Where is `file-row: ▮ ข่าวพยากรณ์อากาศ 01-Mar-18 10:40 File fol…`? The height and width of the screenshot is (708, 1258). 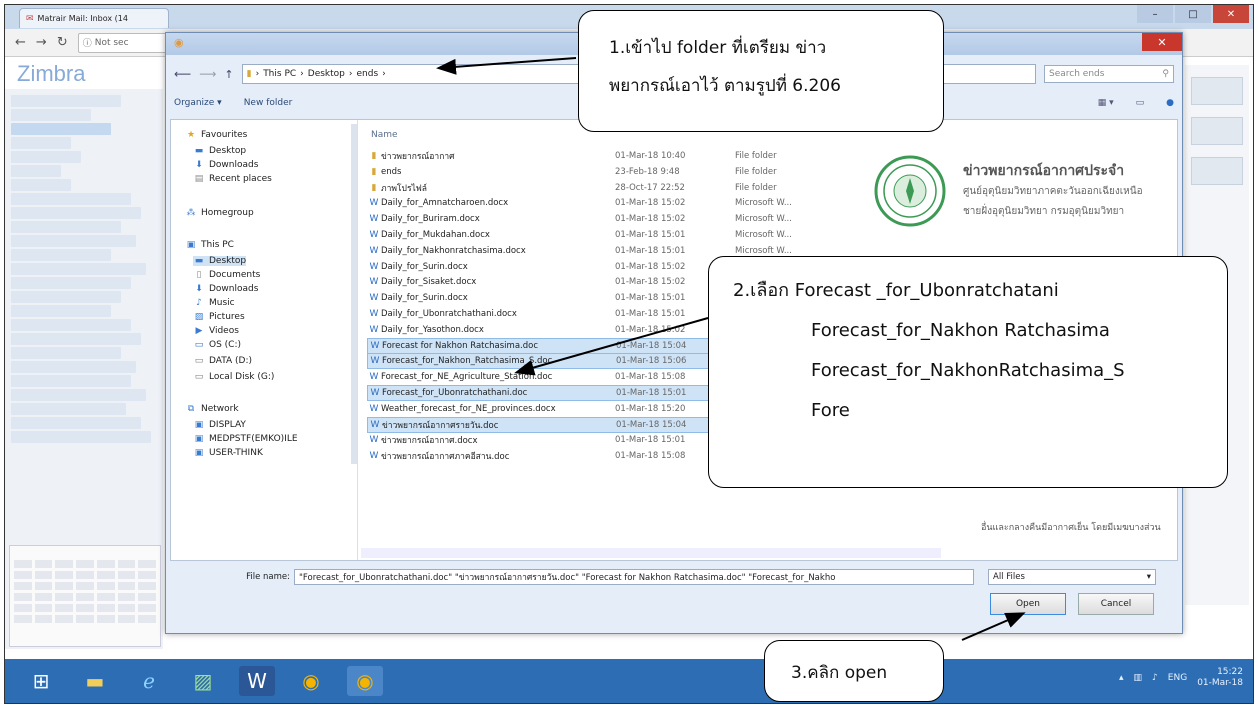
file-row: ▮ ข่าวพยากรณ์อากาศ 01-Mar-18 10:40 File fol… is located at coordinates (608, 156).